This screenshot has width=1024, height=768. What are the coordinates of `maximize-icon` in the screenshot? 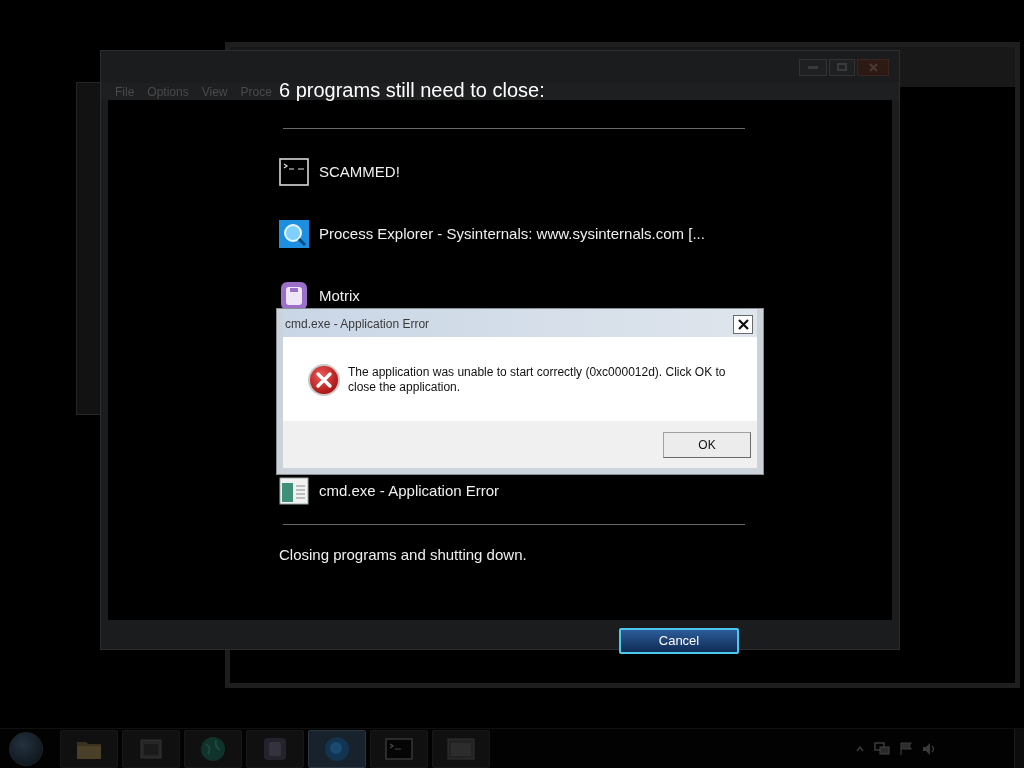 It's located at (842, 67).